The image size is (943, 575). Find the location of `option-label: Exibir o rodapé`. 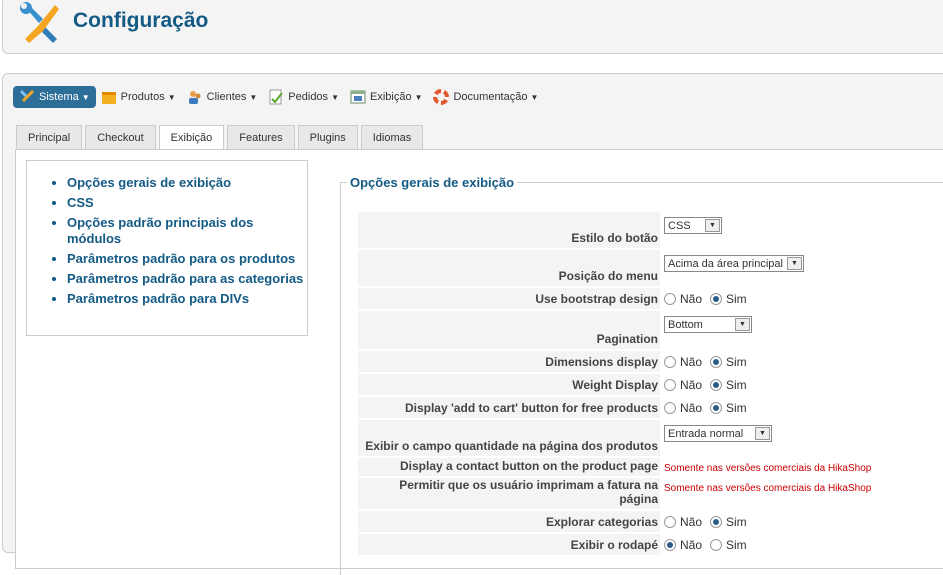

option-label: Exibir o rodapé is located at coordinates (509, 544).